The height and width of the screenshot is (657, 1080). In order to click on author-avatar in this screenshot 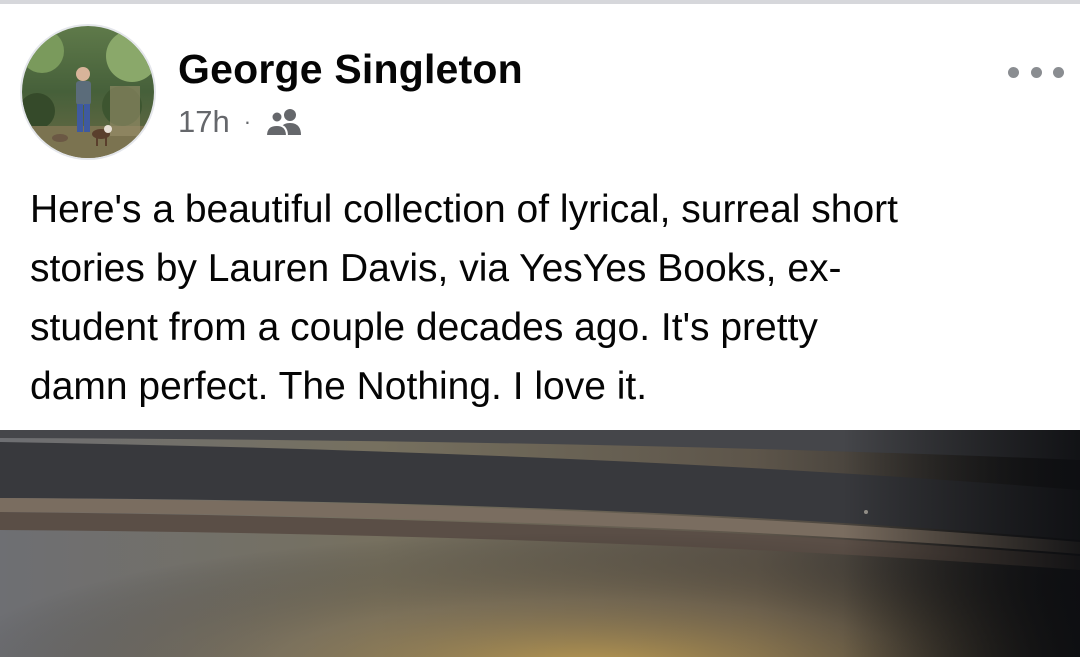, I will do `click(88, 92)`.